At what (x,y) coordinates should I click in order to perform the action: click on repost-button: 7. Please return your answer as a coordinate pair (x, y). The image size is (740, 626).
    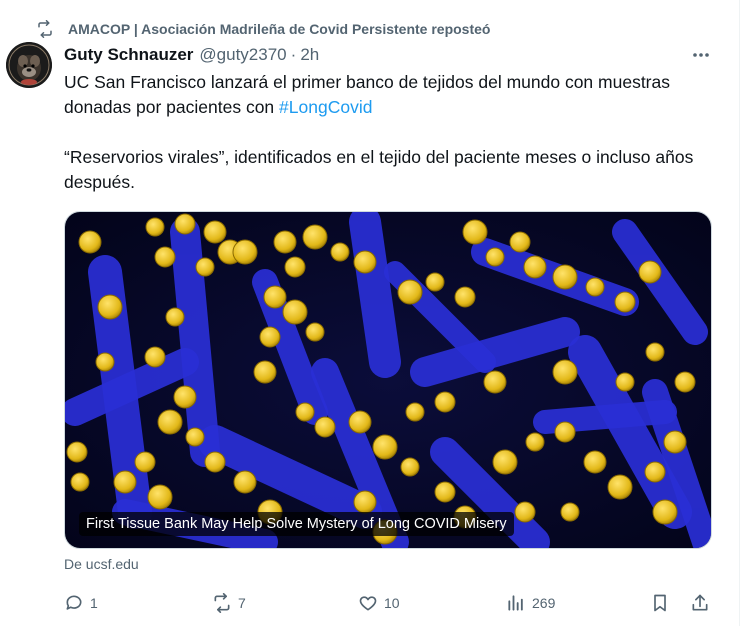
    Looking at the image, I should click on (229, 603).